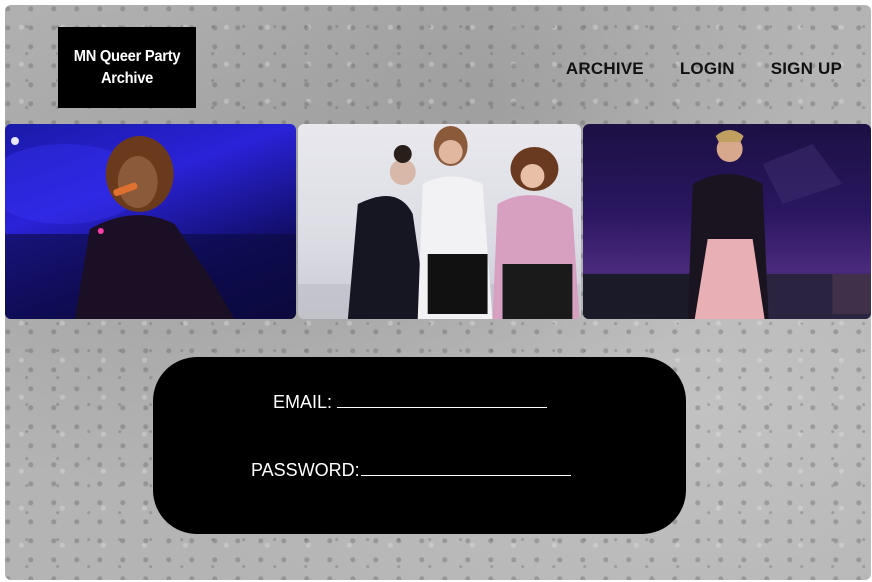 The height and width of the screenshot is (582, 872). Describe the element at coordinates (303, 402) in the screenshot. I see `email-label: EMAIL:` at that location.